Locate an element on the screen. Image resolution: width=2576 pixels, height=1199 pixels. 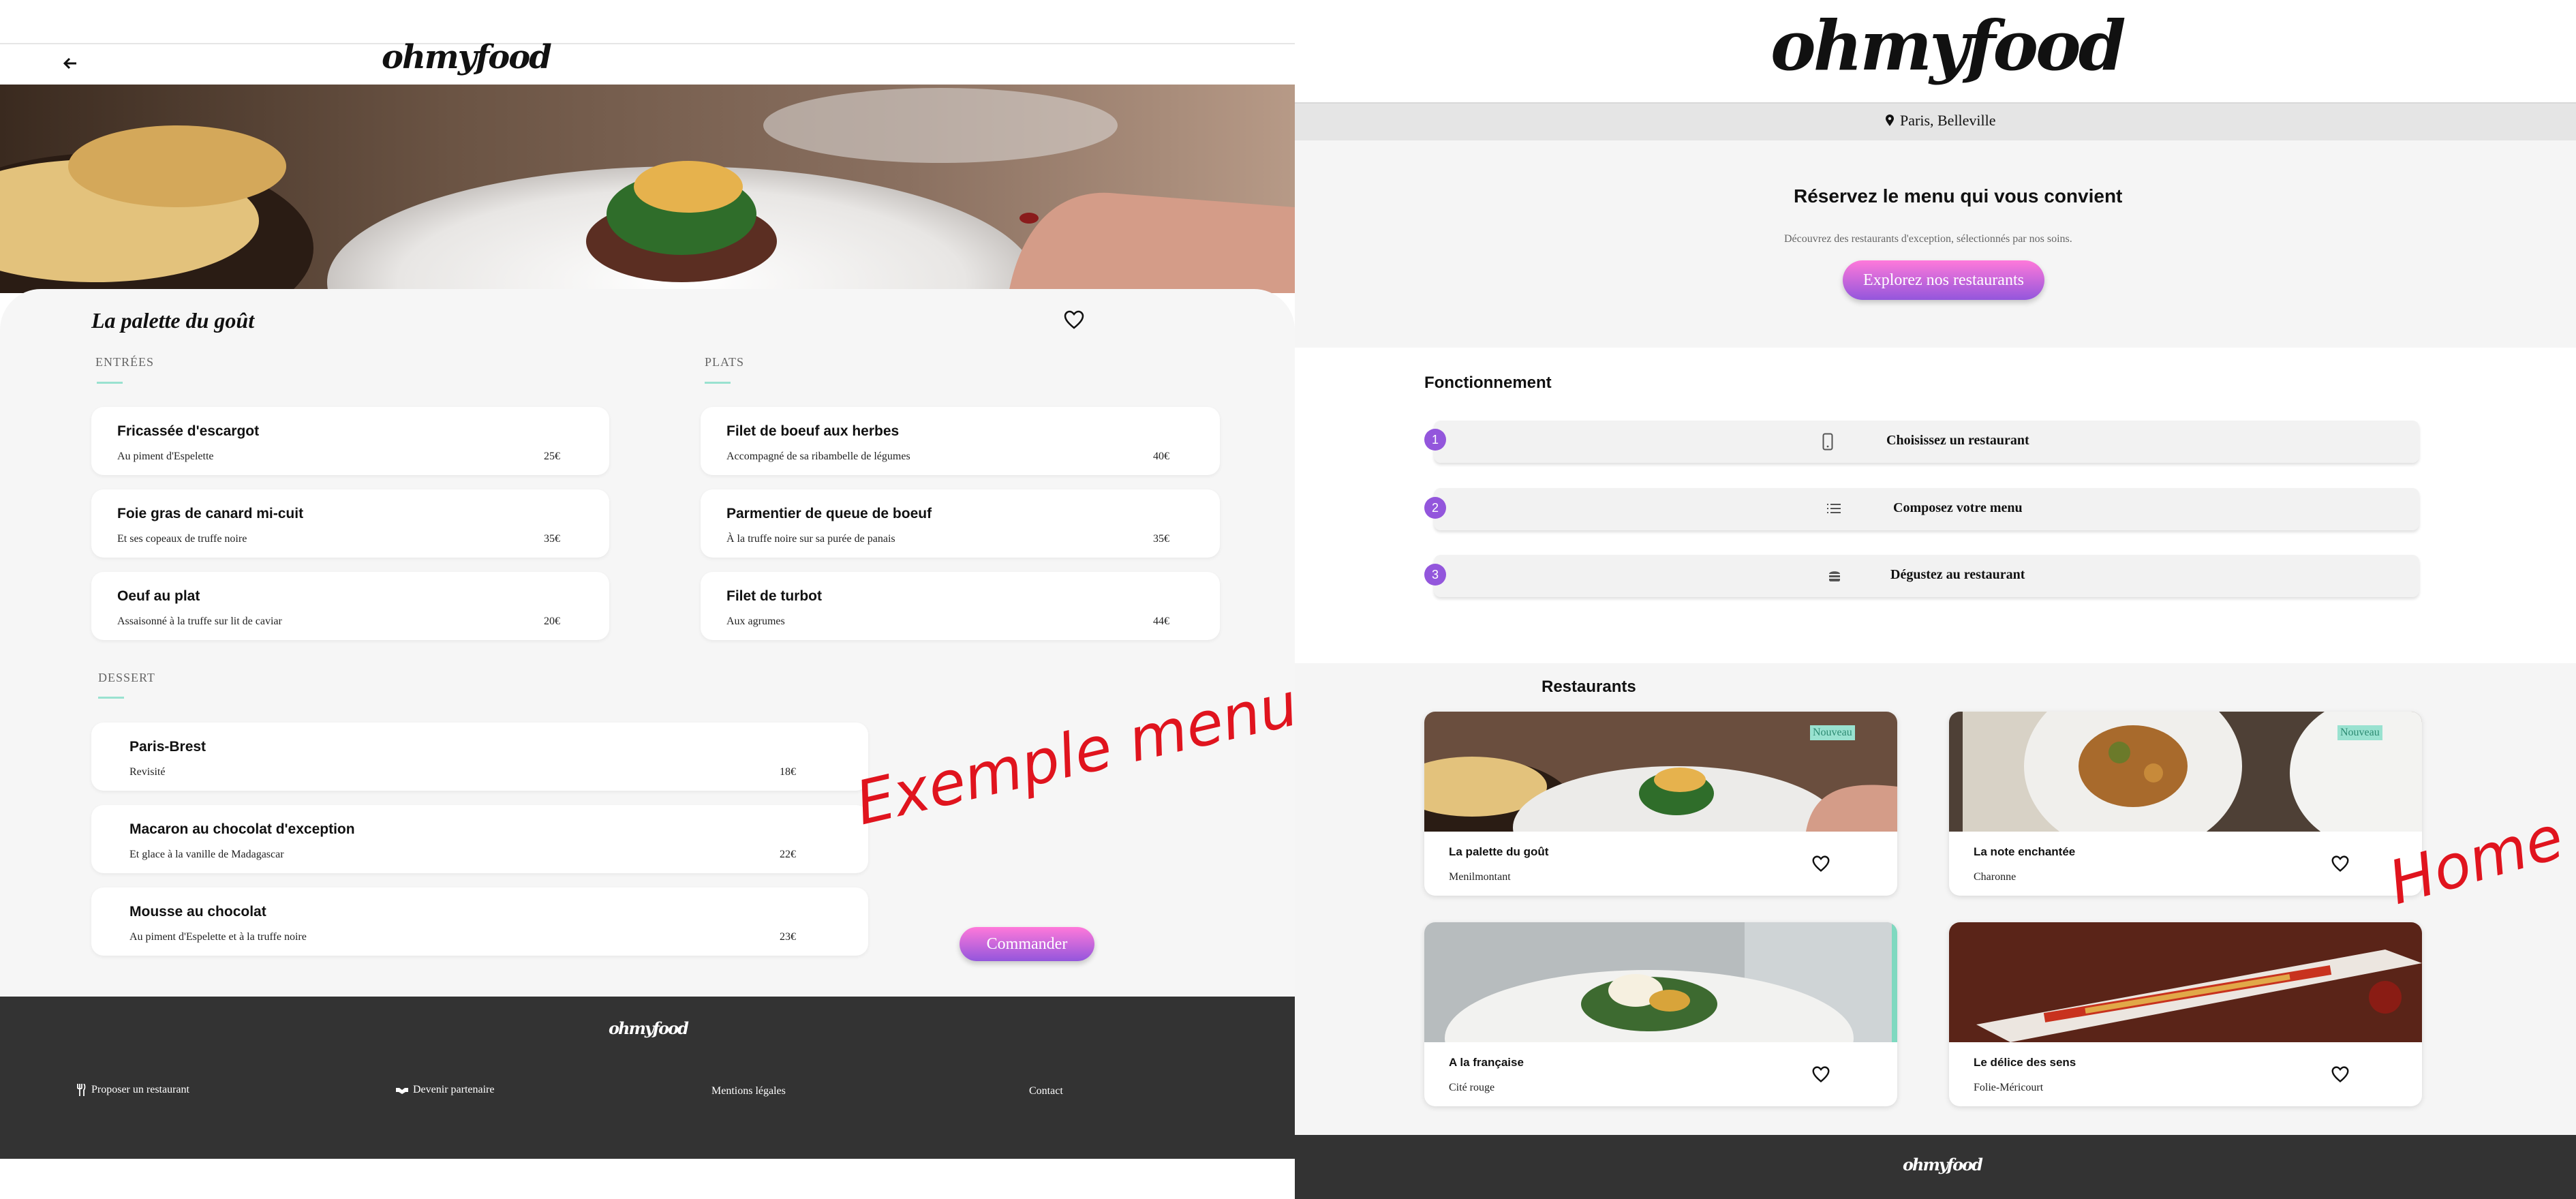
step-label: Choisissez un restaurant is located at coordinates (1957, 441).